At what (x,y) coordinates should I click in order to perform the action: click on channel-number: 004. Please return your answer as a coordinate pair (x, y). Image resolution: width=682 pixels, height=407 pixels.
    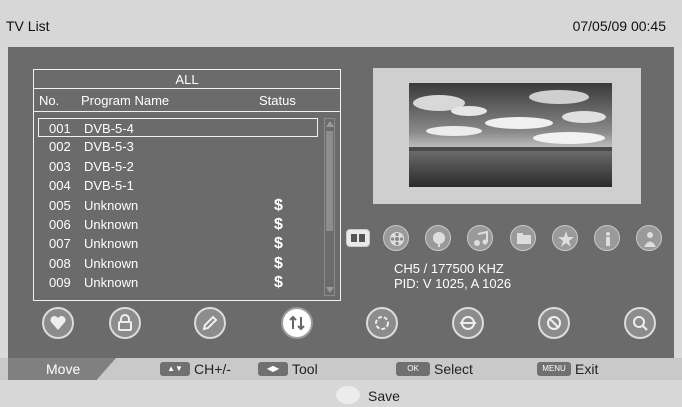
    Looking at the image, I should click on (60, 186).